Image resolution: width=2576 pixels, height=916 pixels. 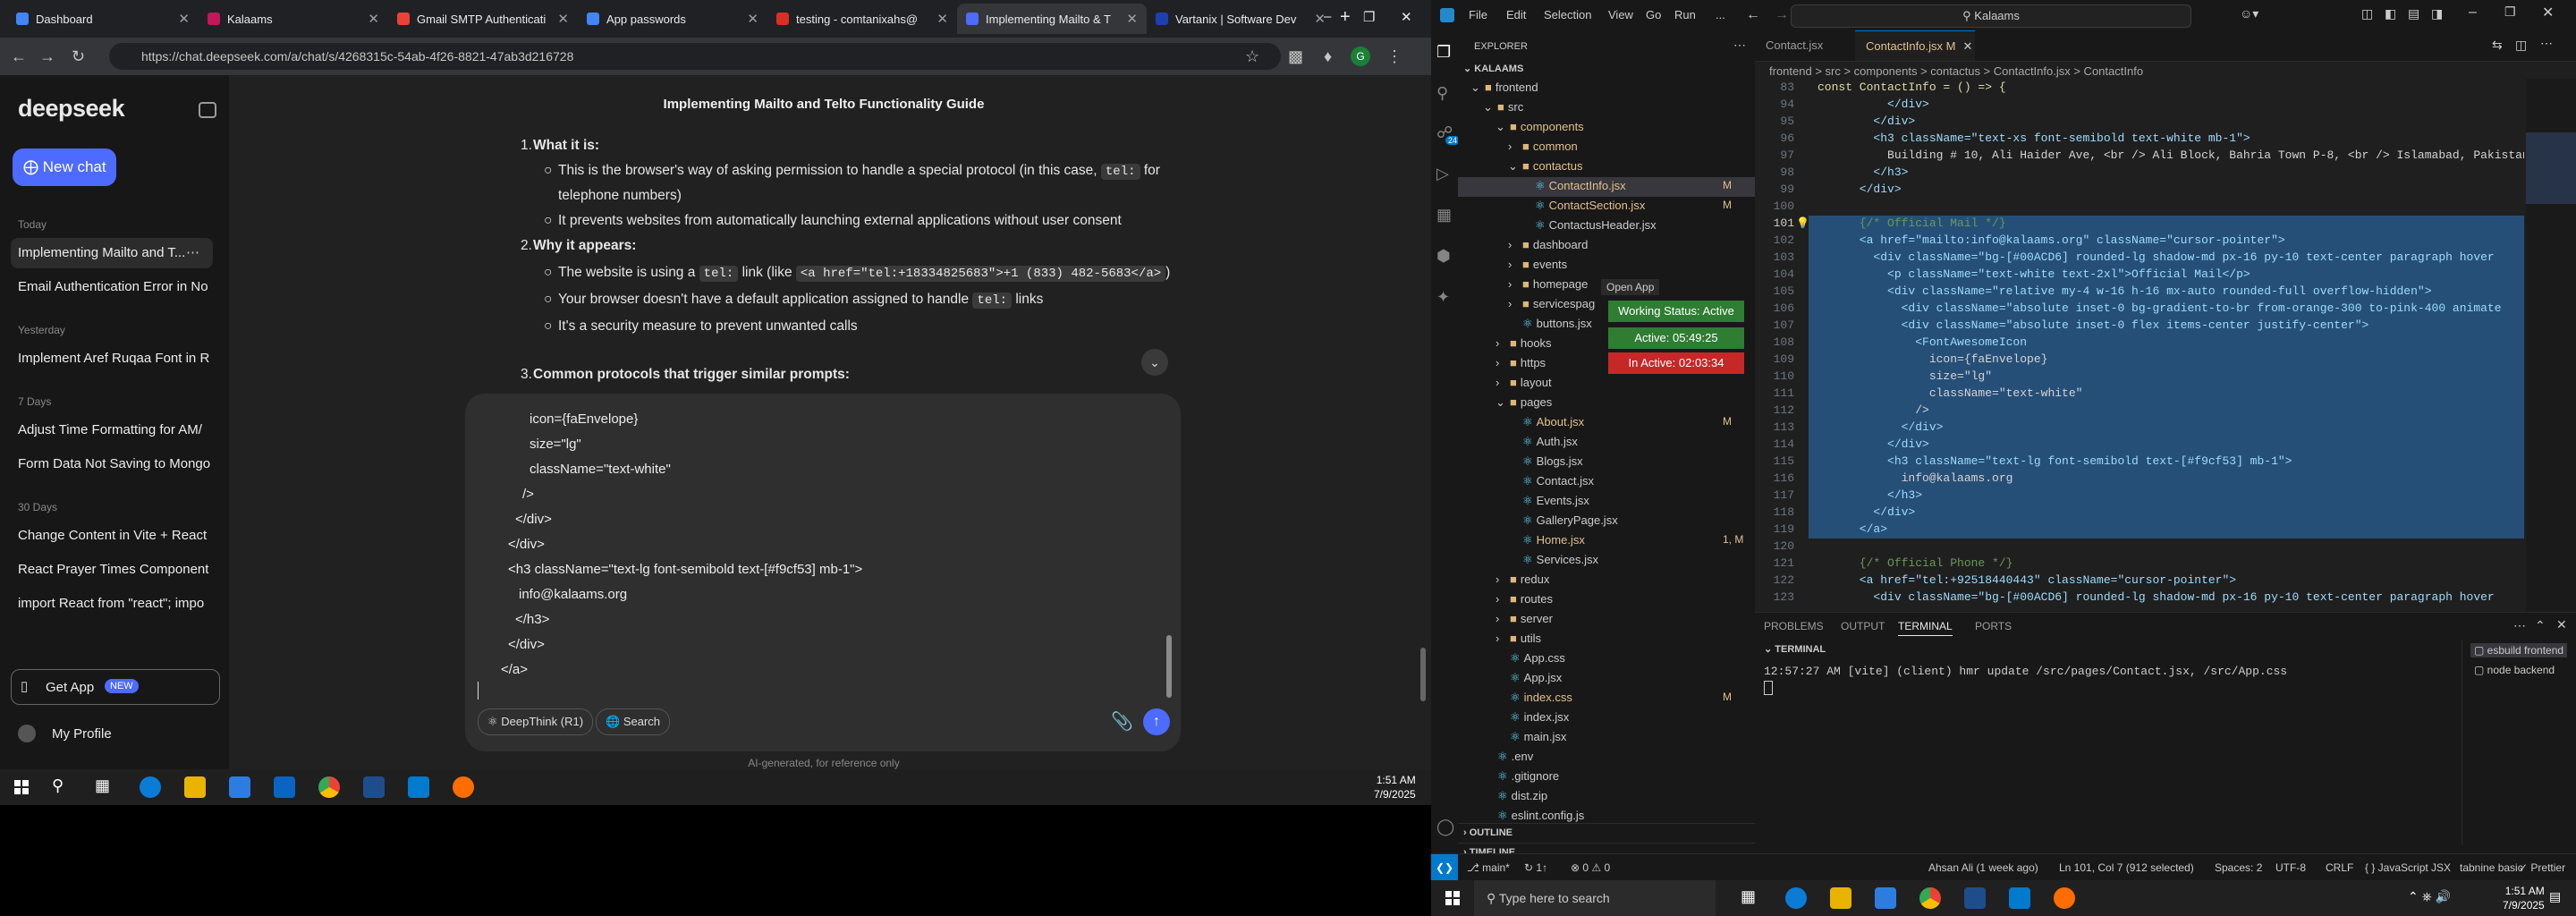 I want to click on git-blame-status: Ahsan Ali (1 week ago), so click(x=1983, y=867).